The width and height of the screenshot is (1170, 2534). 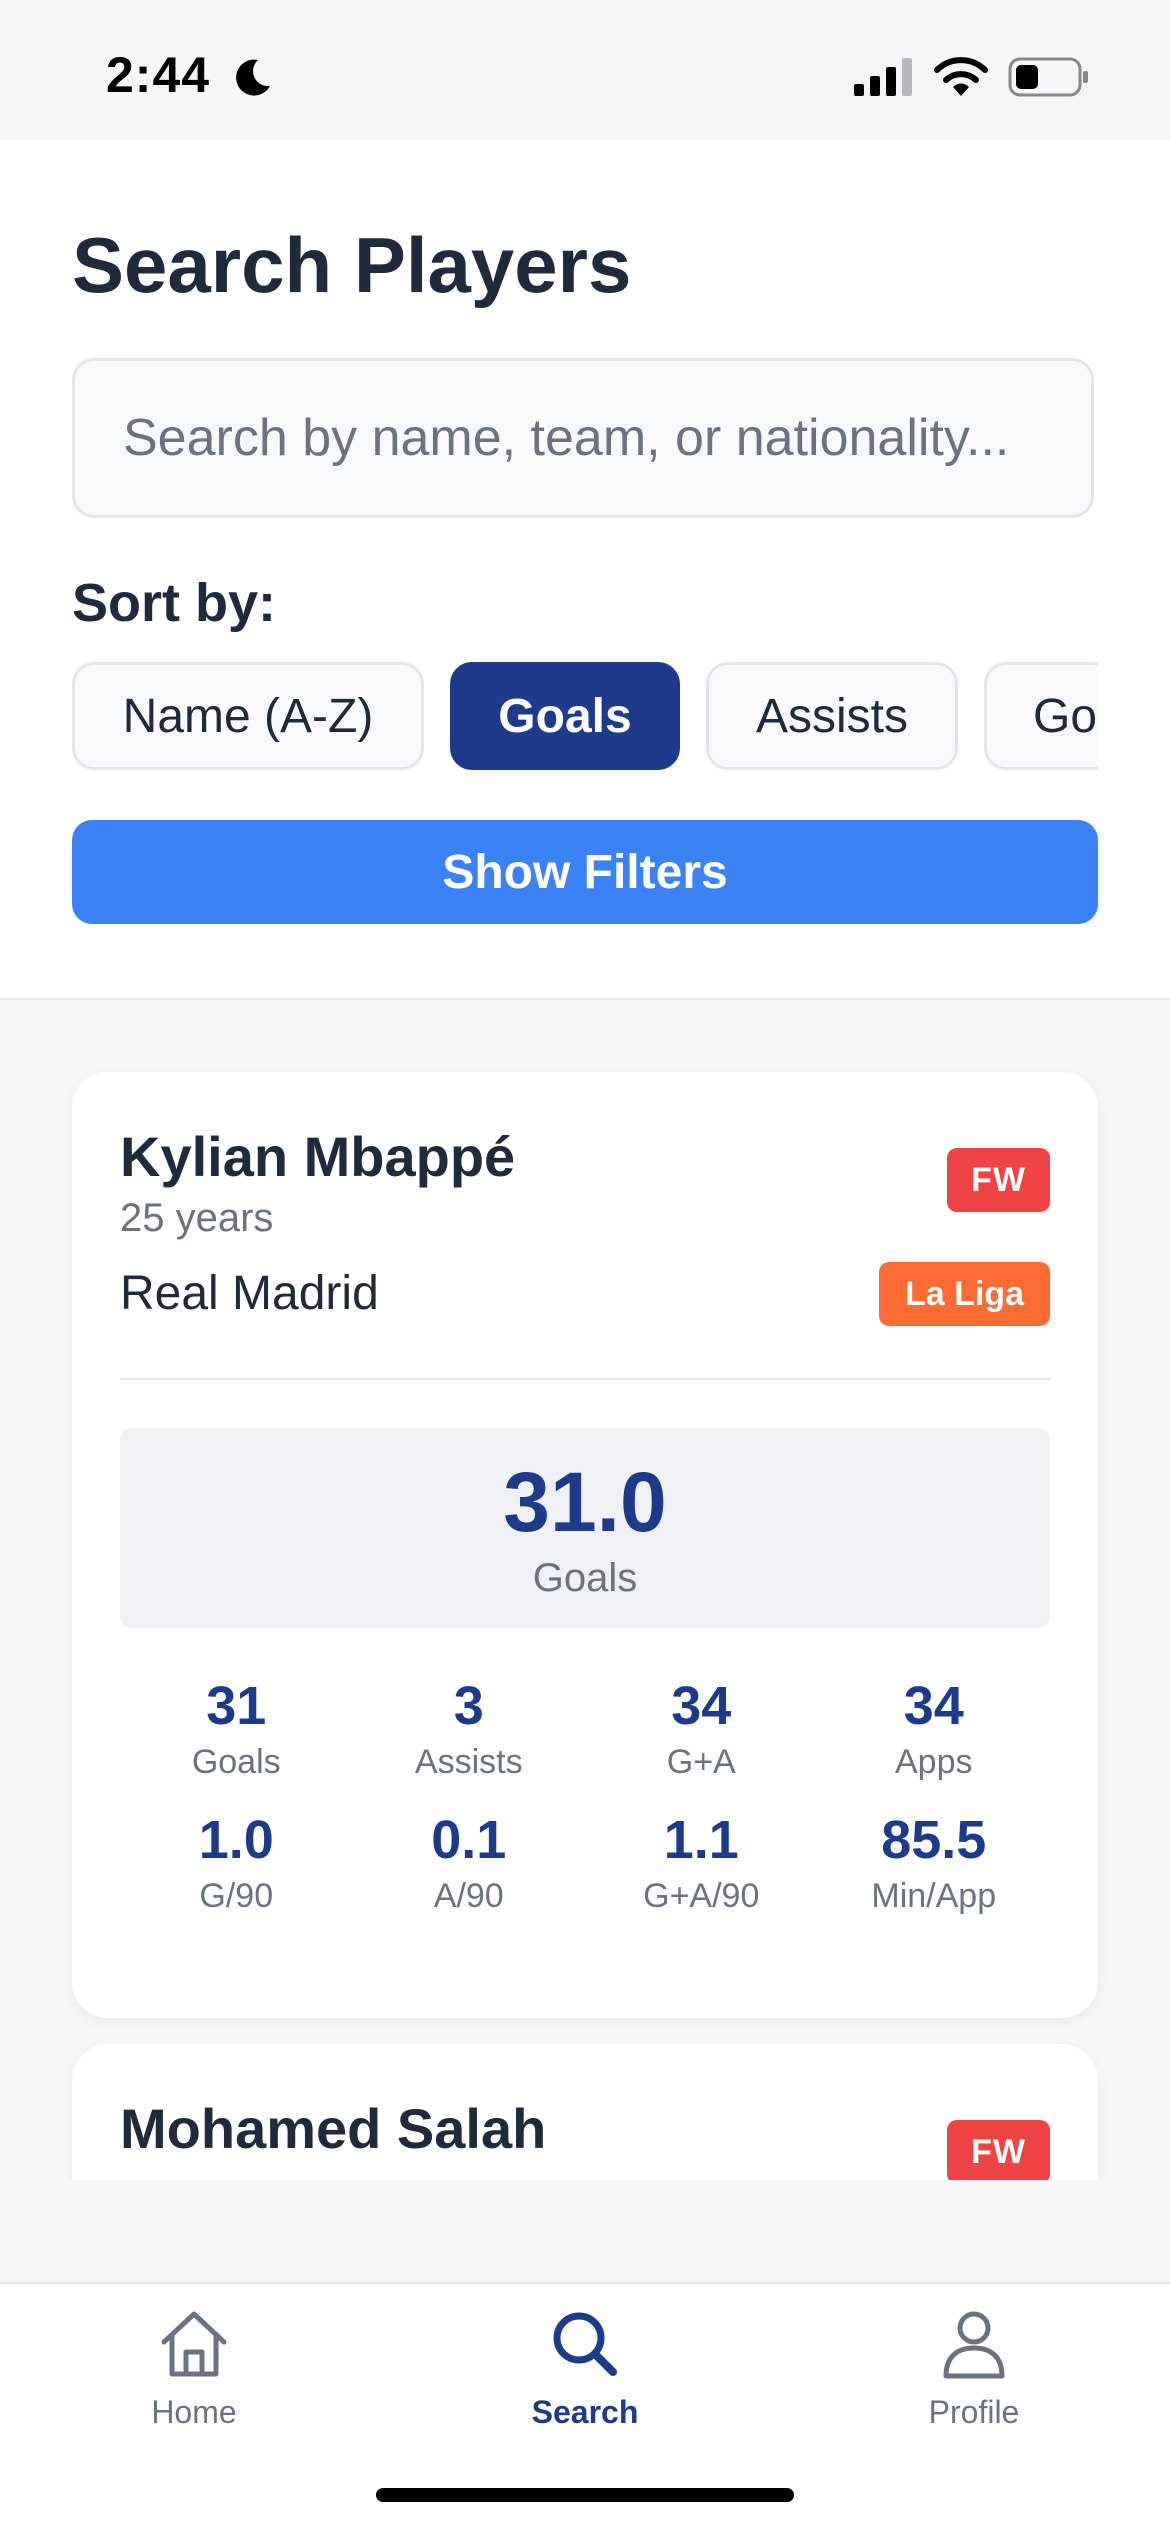 What do you see at coordinates (197, 1218) in the screenshot?
I see `player-age: 25 years` at bounding box center [197, 1218].